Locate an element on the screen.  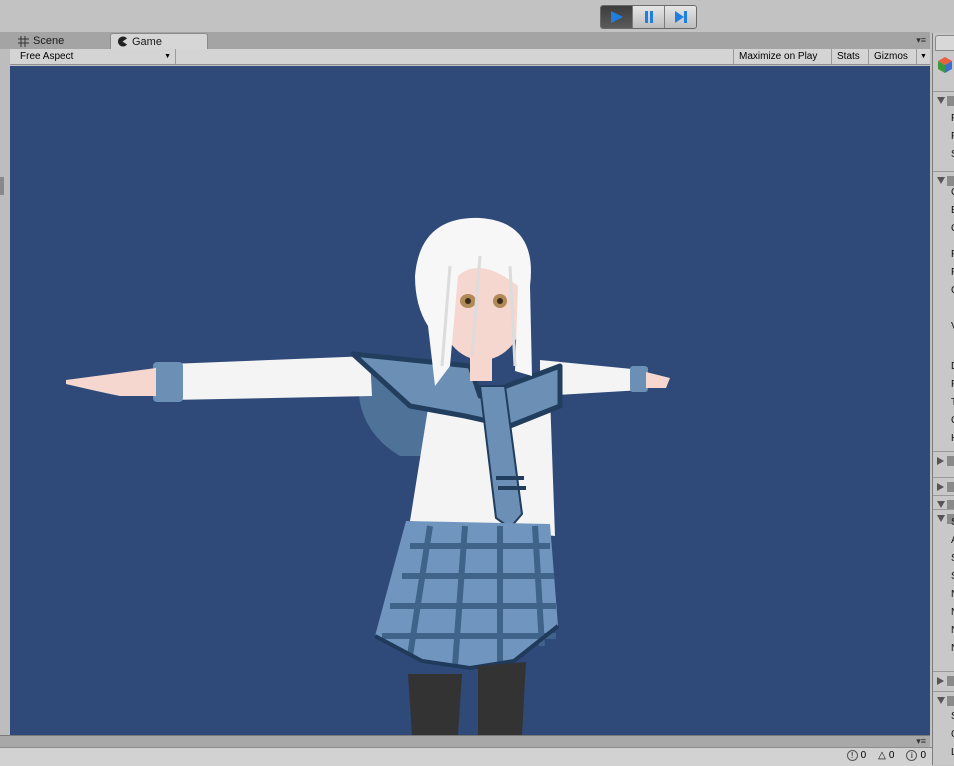
play-controls is located at coordinates (648, 17).